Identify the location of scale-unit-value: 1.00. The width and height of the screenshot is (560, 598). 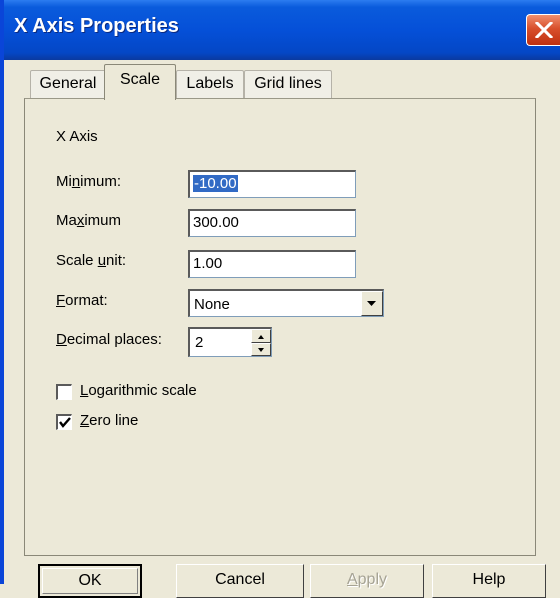
(208, 263).